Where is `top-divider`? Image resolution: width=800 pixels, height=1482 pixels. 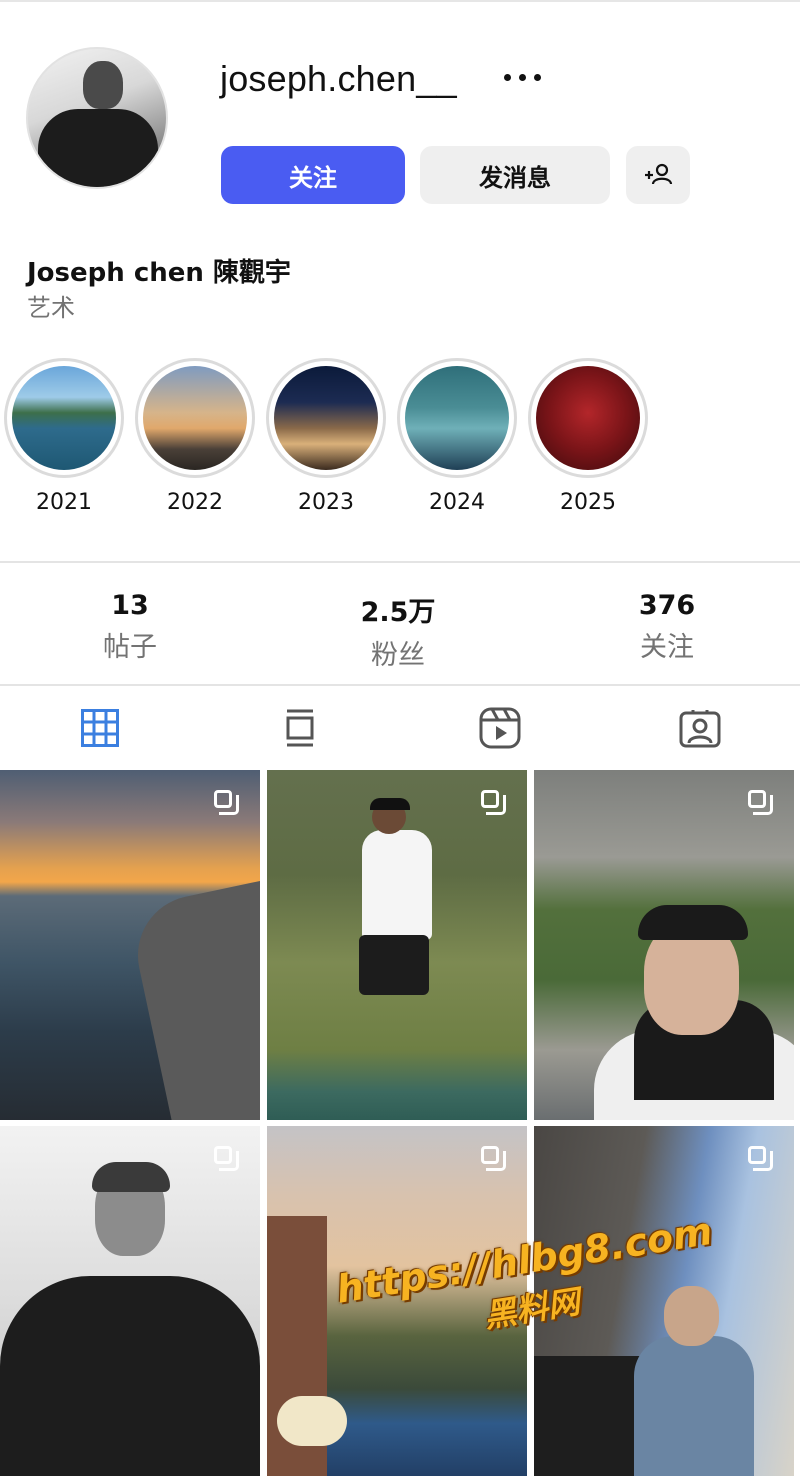 top-divider is located at coordinates (400, 1).